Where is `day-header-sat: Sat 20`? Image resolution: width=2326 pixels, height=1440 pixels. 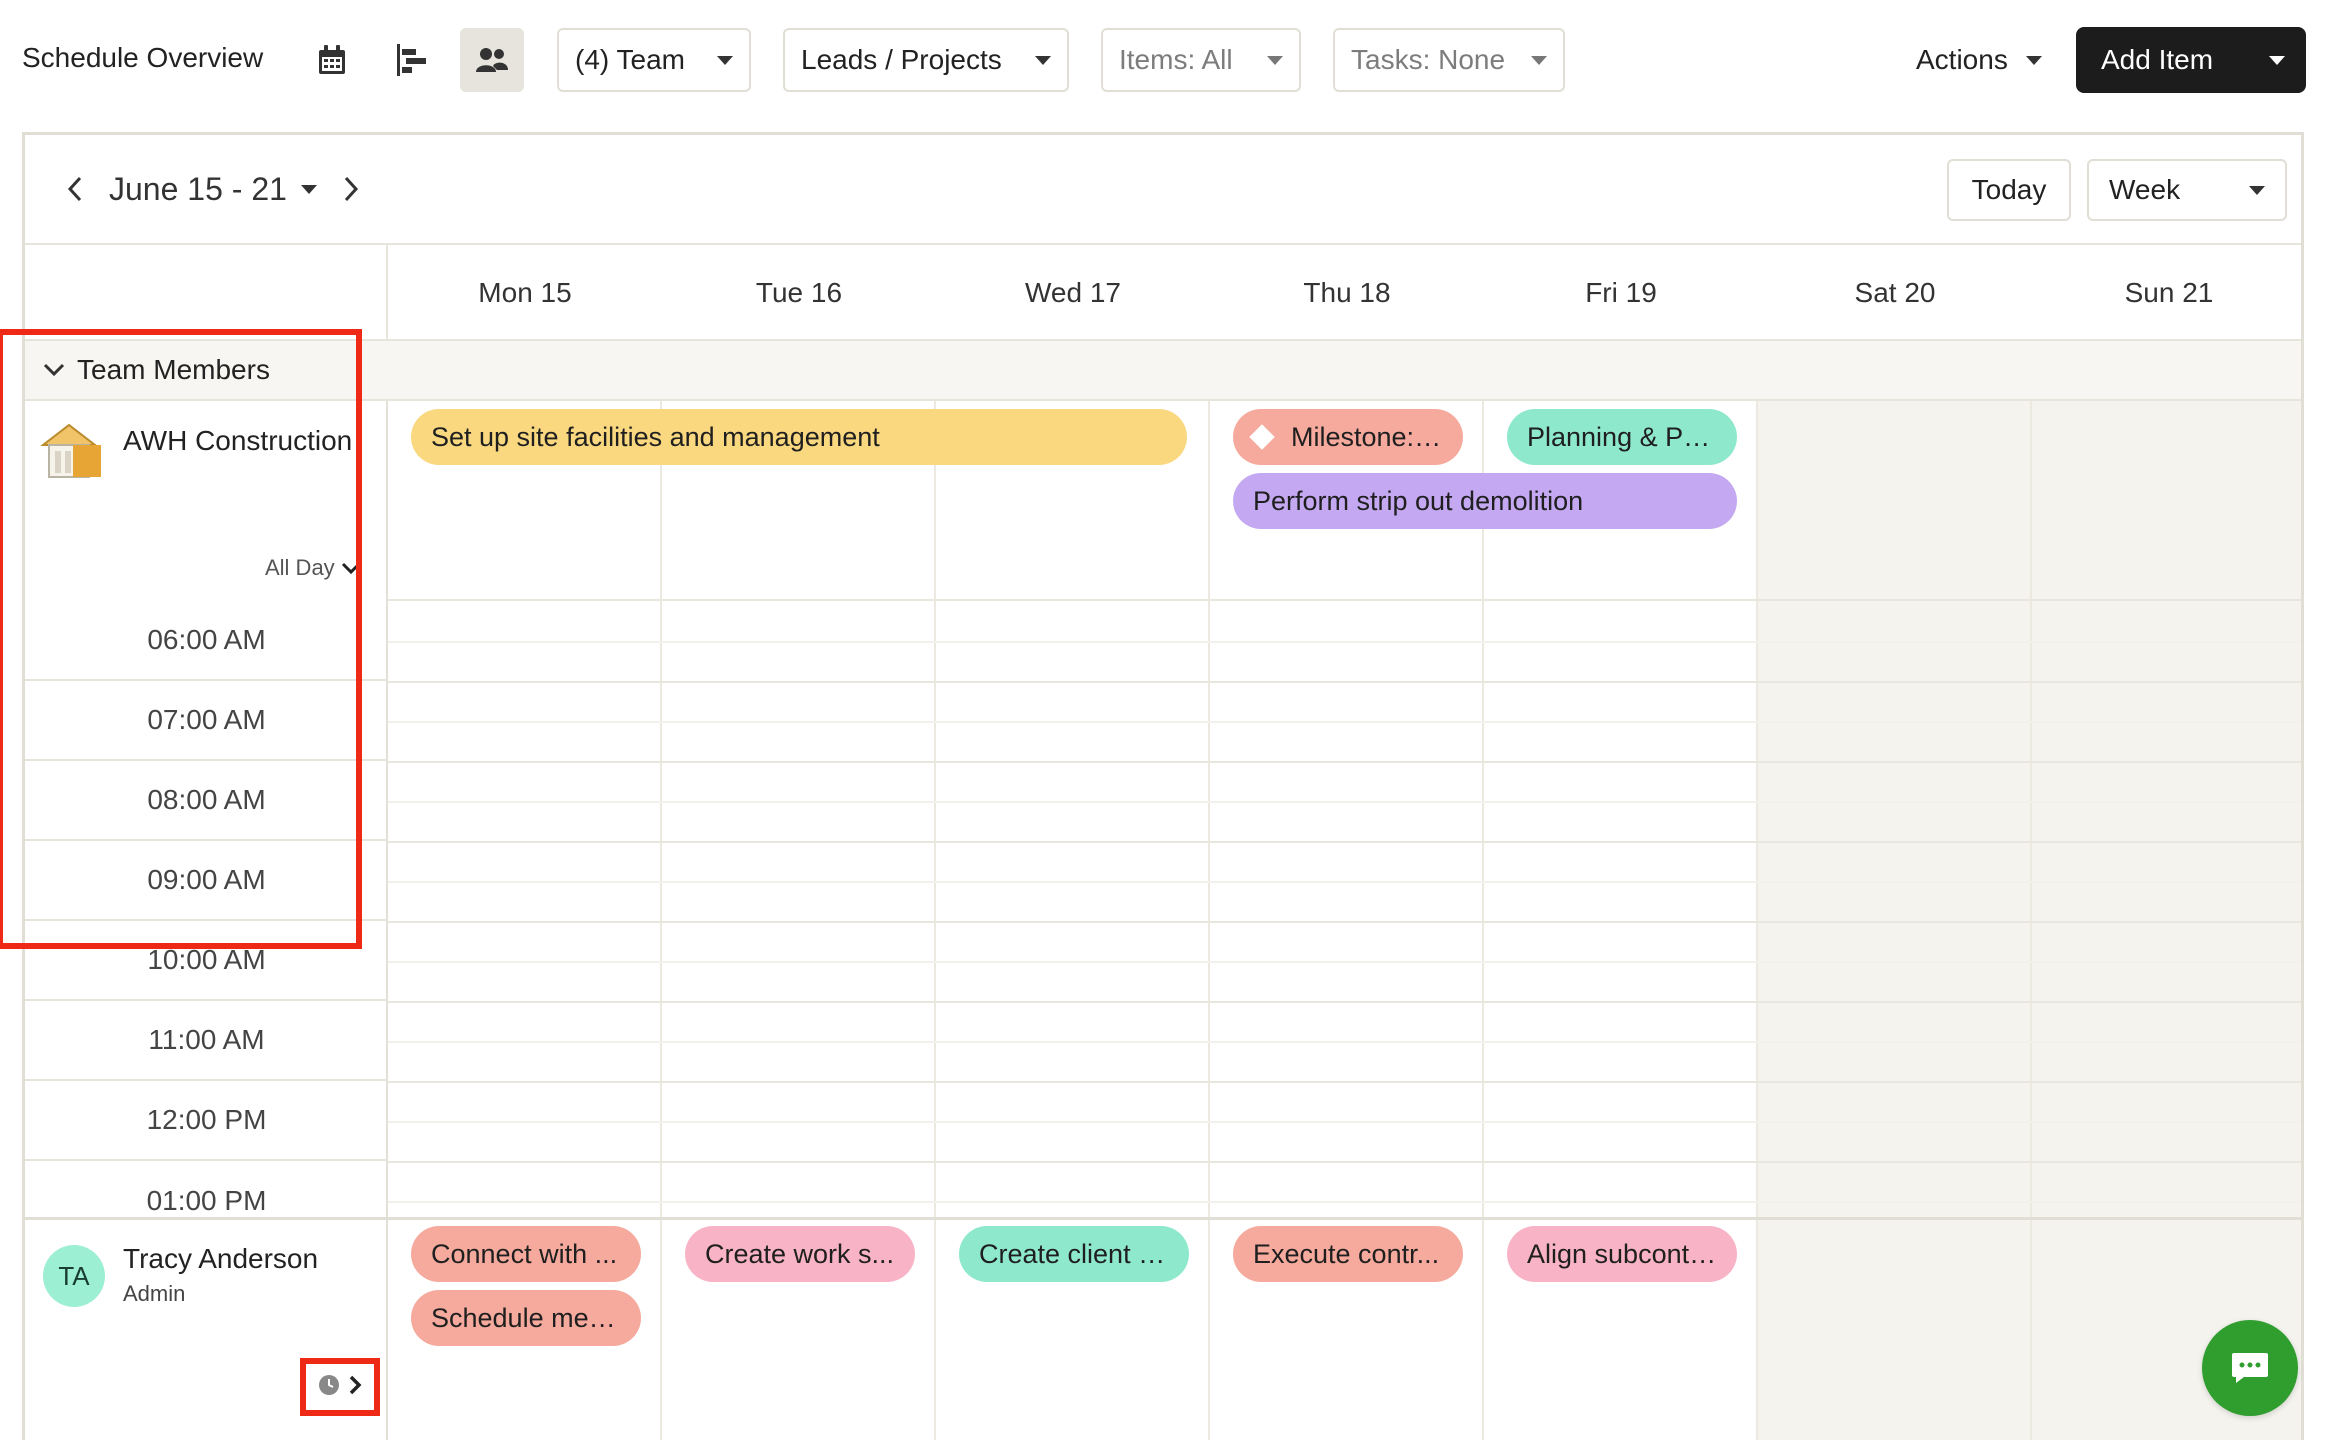
day-header-sat: Sat 20 is located at coordinates (1895, 292).